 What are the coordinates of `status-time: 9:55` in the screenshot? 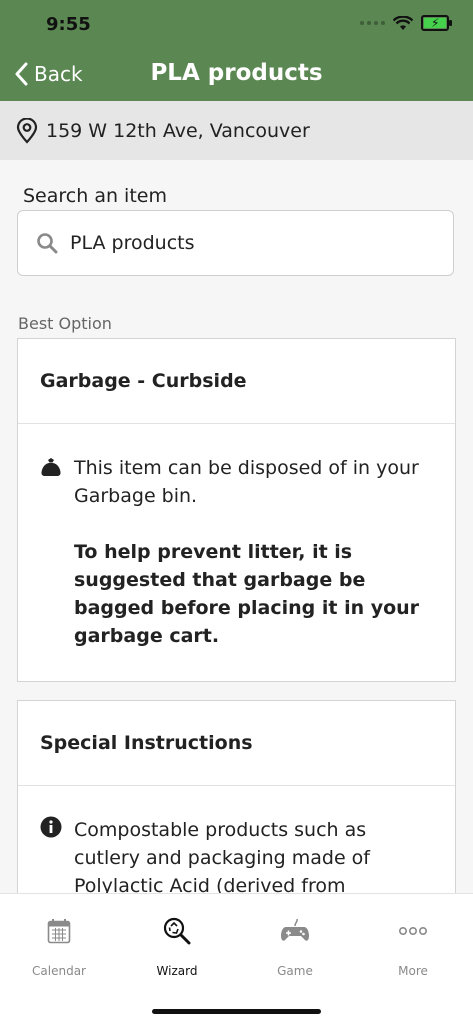 It's located at (68, 24).